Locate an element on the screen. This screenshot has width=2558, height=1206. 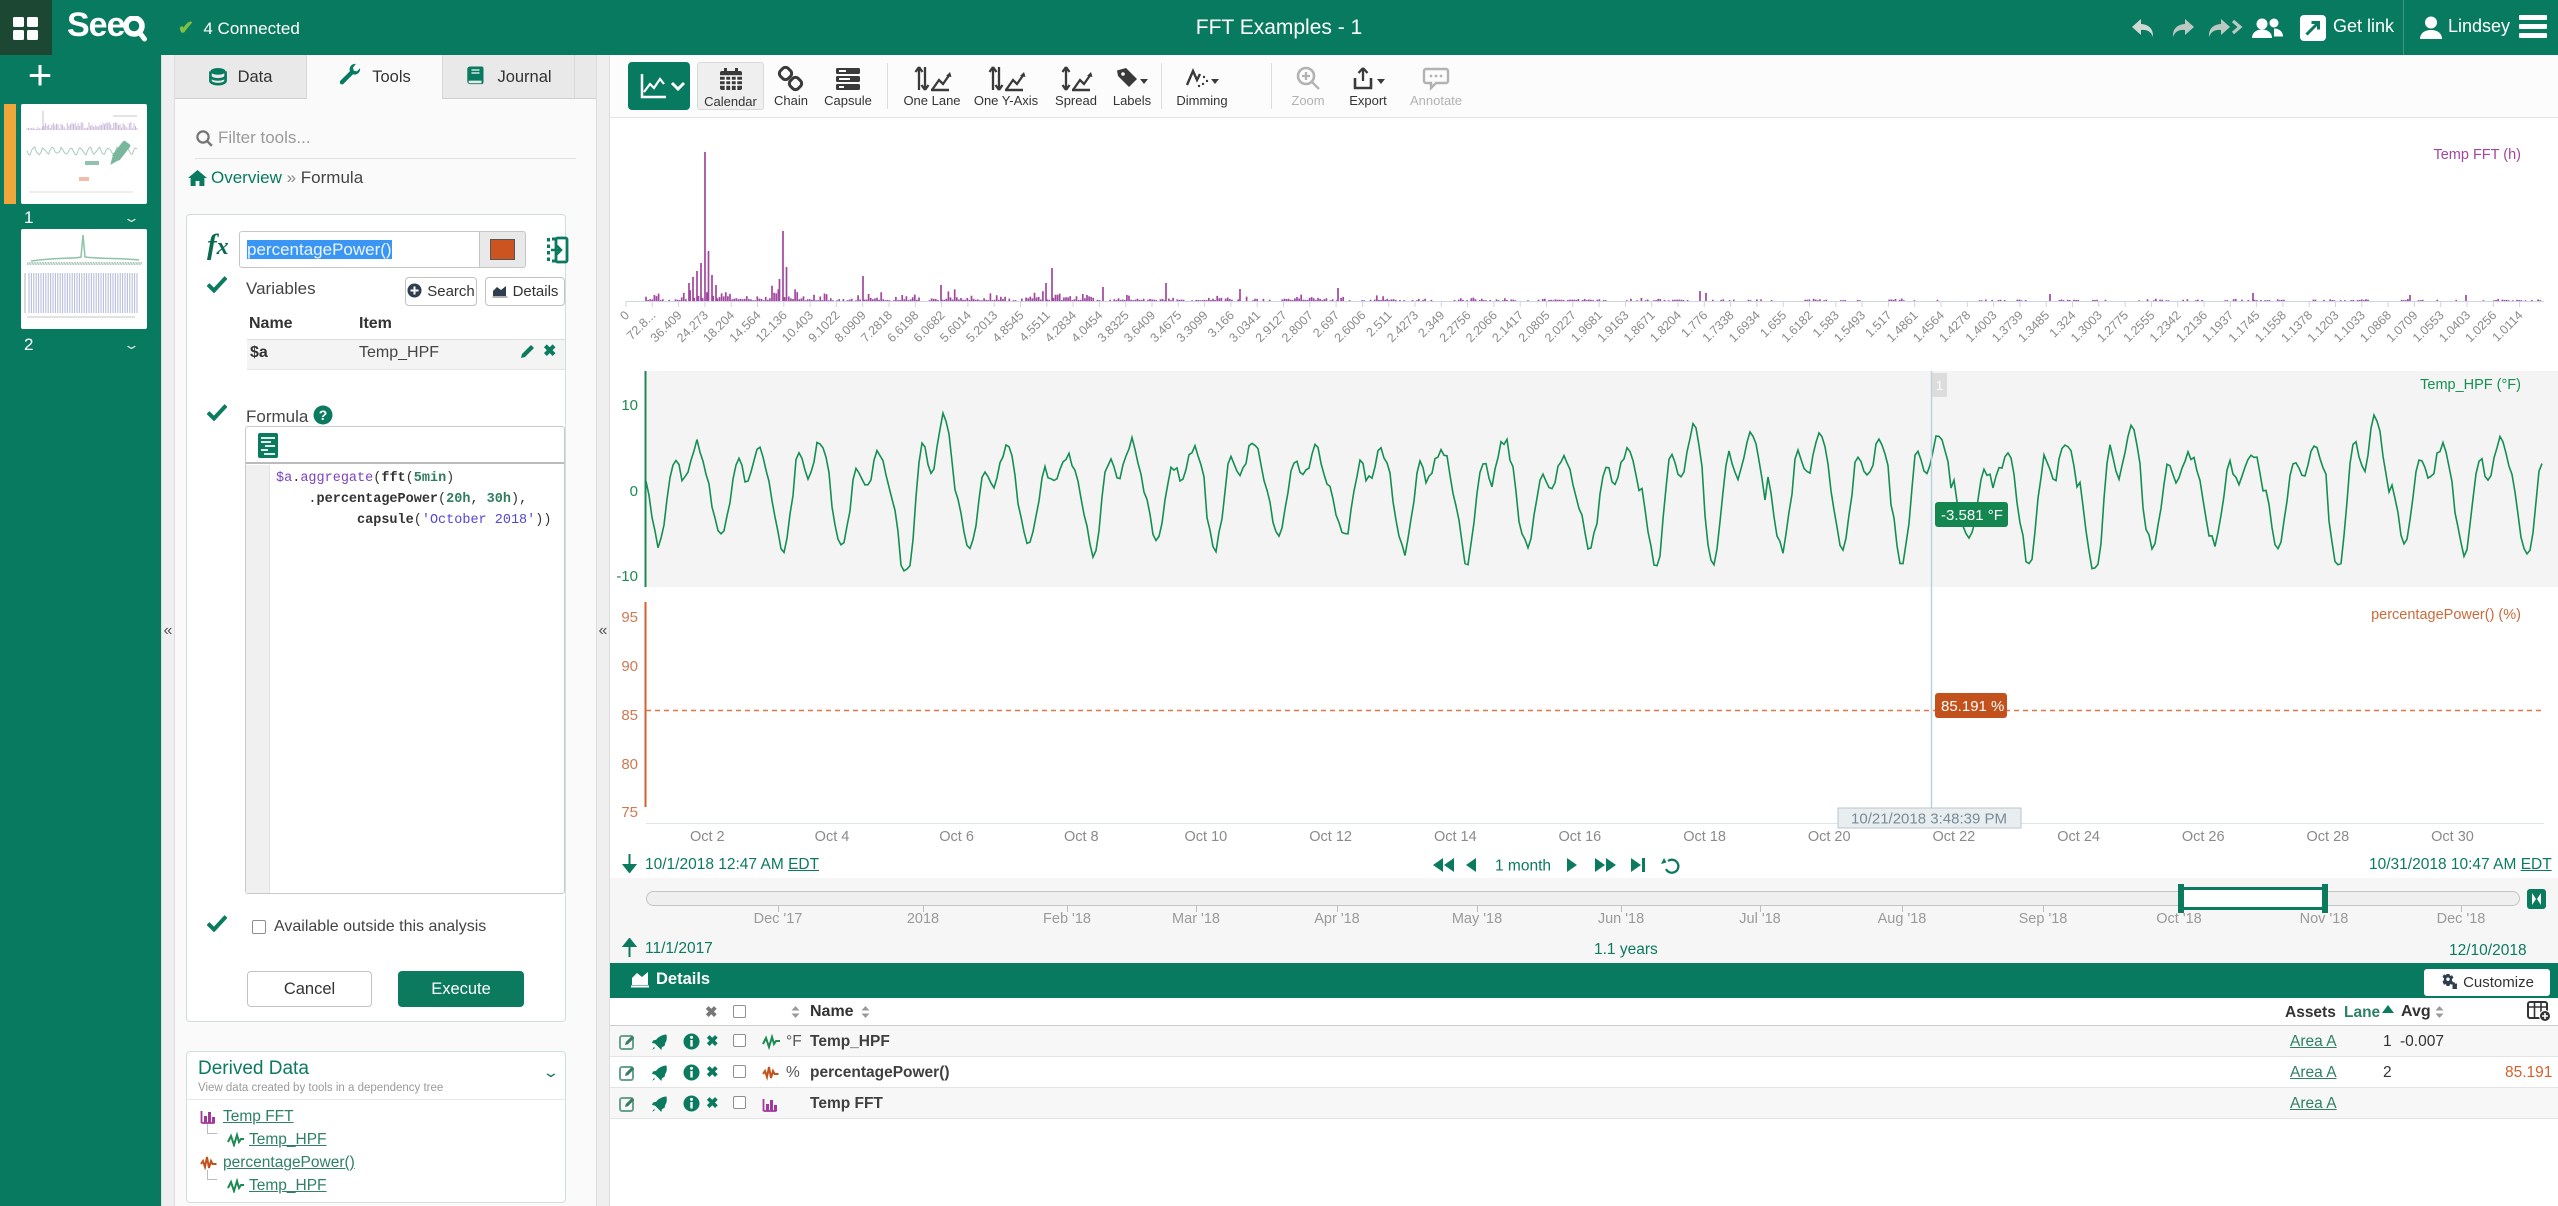
svg-text: Oct 8 is located at coordinates (1081, 837).